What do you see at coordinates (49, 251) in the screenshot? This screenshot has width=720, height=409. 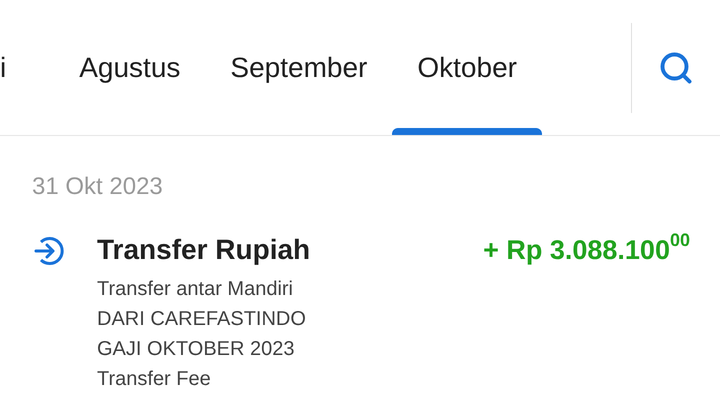 I see `transfer-in-icon` at bounding box center [49, 251].